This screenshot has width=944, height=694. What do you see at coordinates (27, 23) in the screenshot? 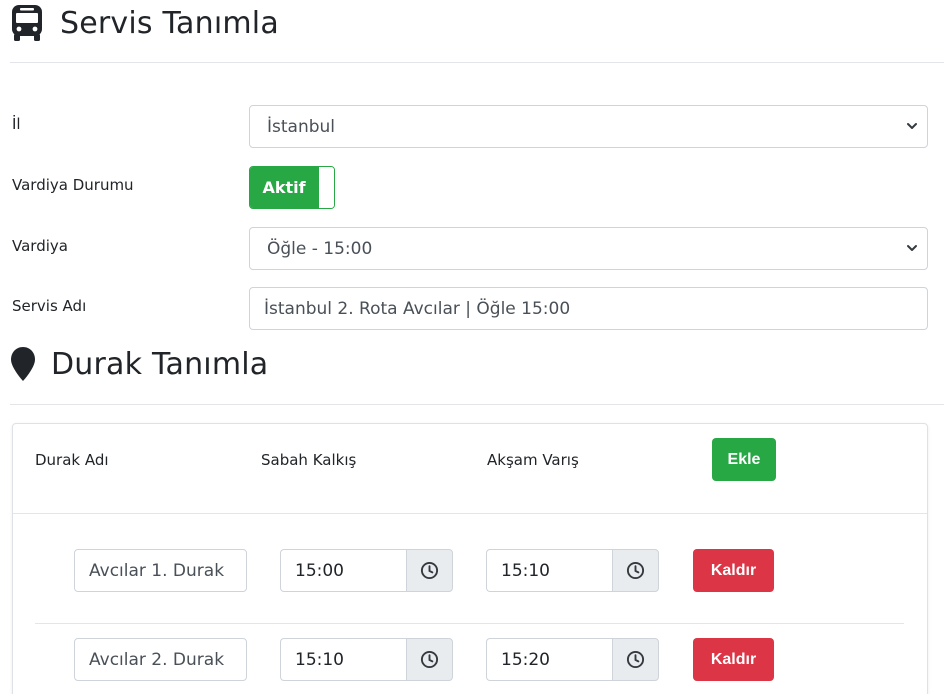
I see `bus-icon` at bounding box center [27, 23].